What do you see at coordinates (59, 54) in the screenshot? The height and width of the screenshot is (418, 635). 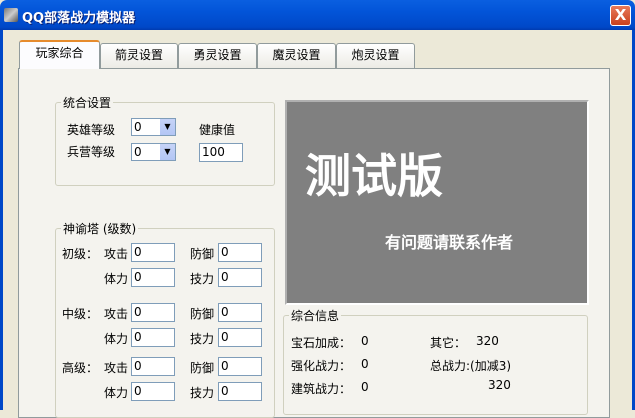 I see `tab-player-overview: 玩家综合` at bounding box center [59, 54].